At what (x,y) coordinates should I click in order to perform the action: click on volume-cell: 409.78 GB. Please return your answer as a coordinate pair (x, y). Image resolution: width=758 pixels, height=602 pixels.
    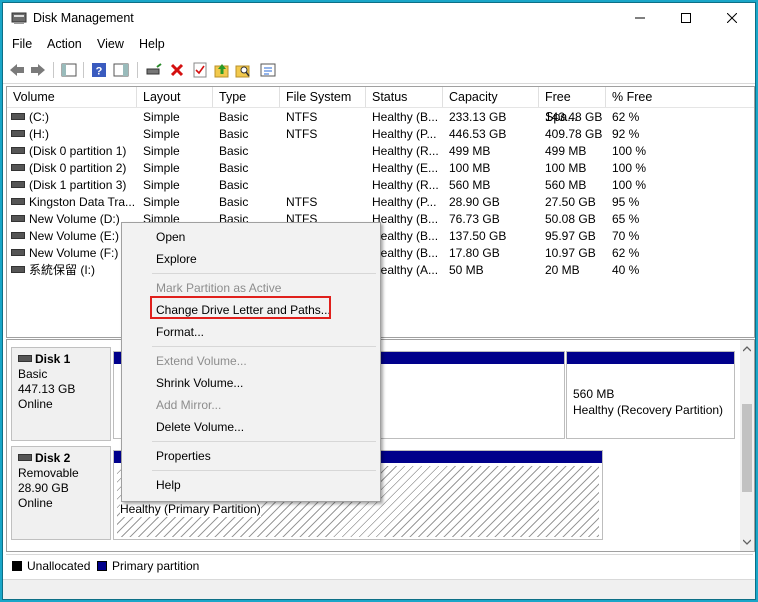
    Looking at the image, I should click on (574, 134).